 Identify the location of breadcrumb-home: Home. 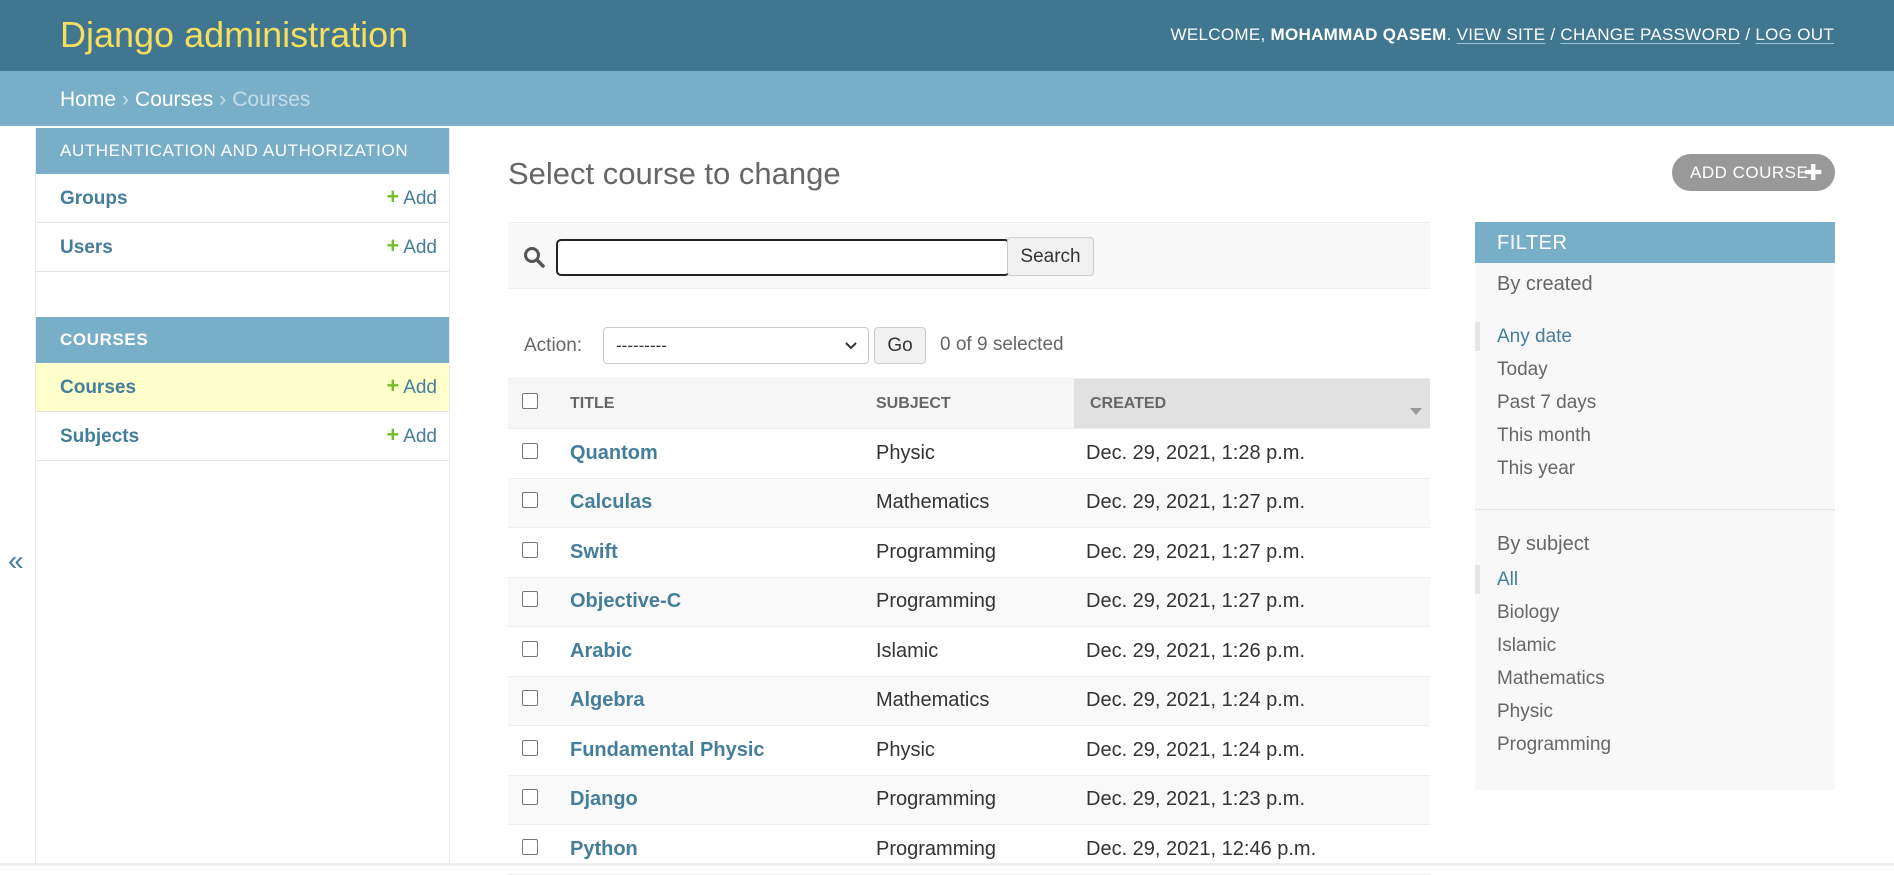
(88, 99).